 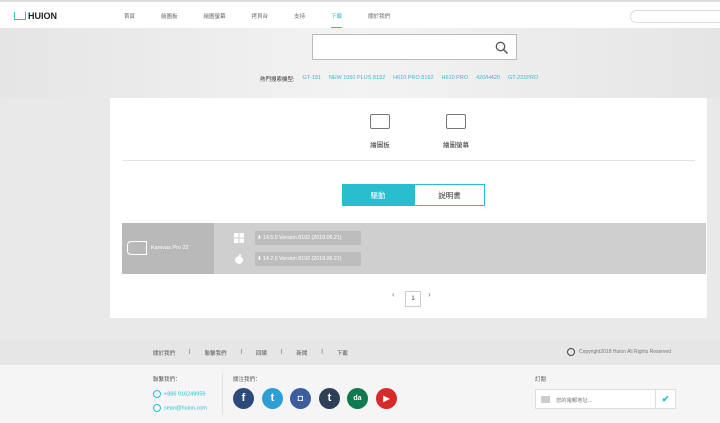 What do you see at coordinates (308, 238) in the screenshot?
I see `windows-driver-download: ⬇ 14.5.0 Version 8192 (2018.06.21)` at bounding box center [308, 238].